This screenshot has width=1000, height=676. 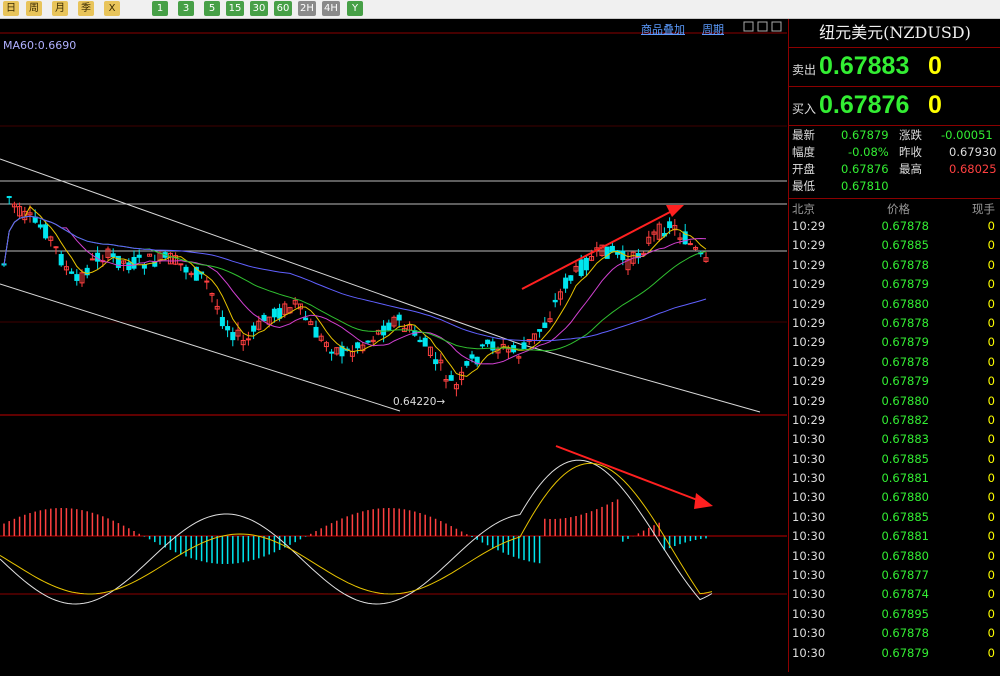 I want to click on period-month-button: 月, so click(x=60, y=8).